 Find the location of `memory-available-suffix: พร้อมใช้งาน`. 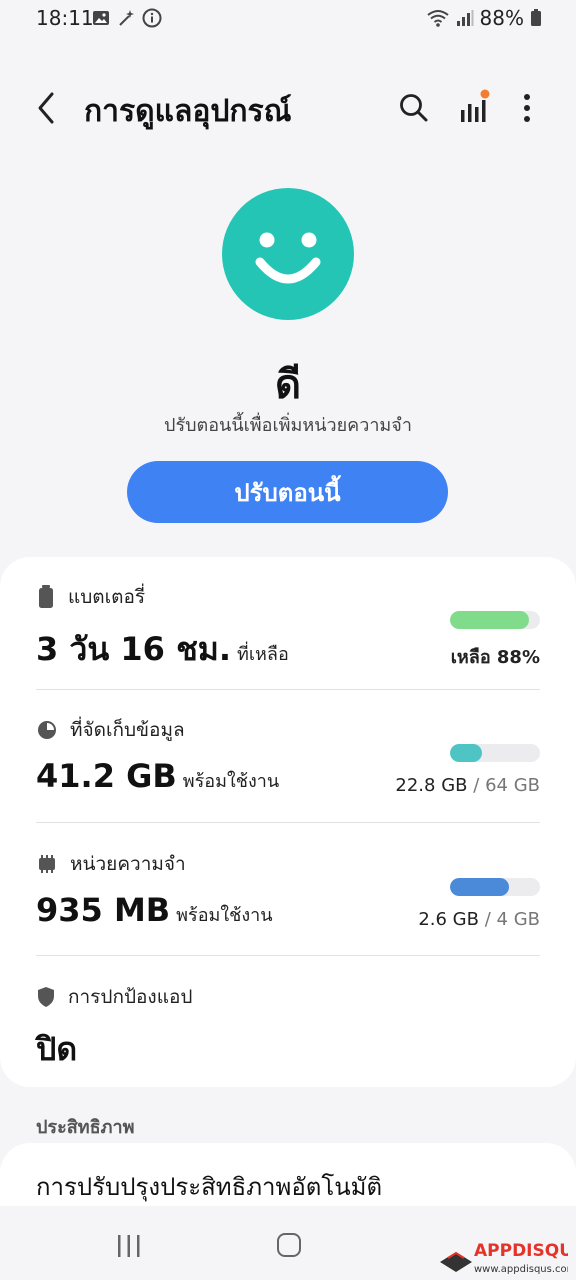

memory-available-suffix: พร้อมใช้งาน is located at coordinates (224, 915).